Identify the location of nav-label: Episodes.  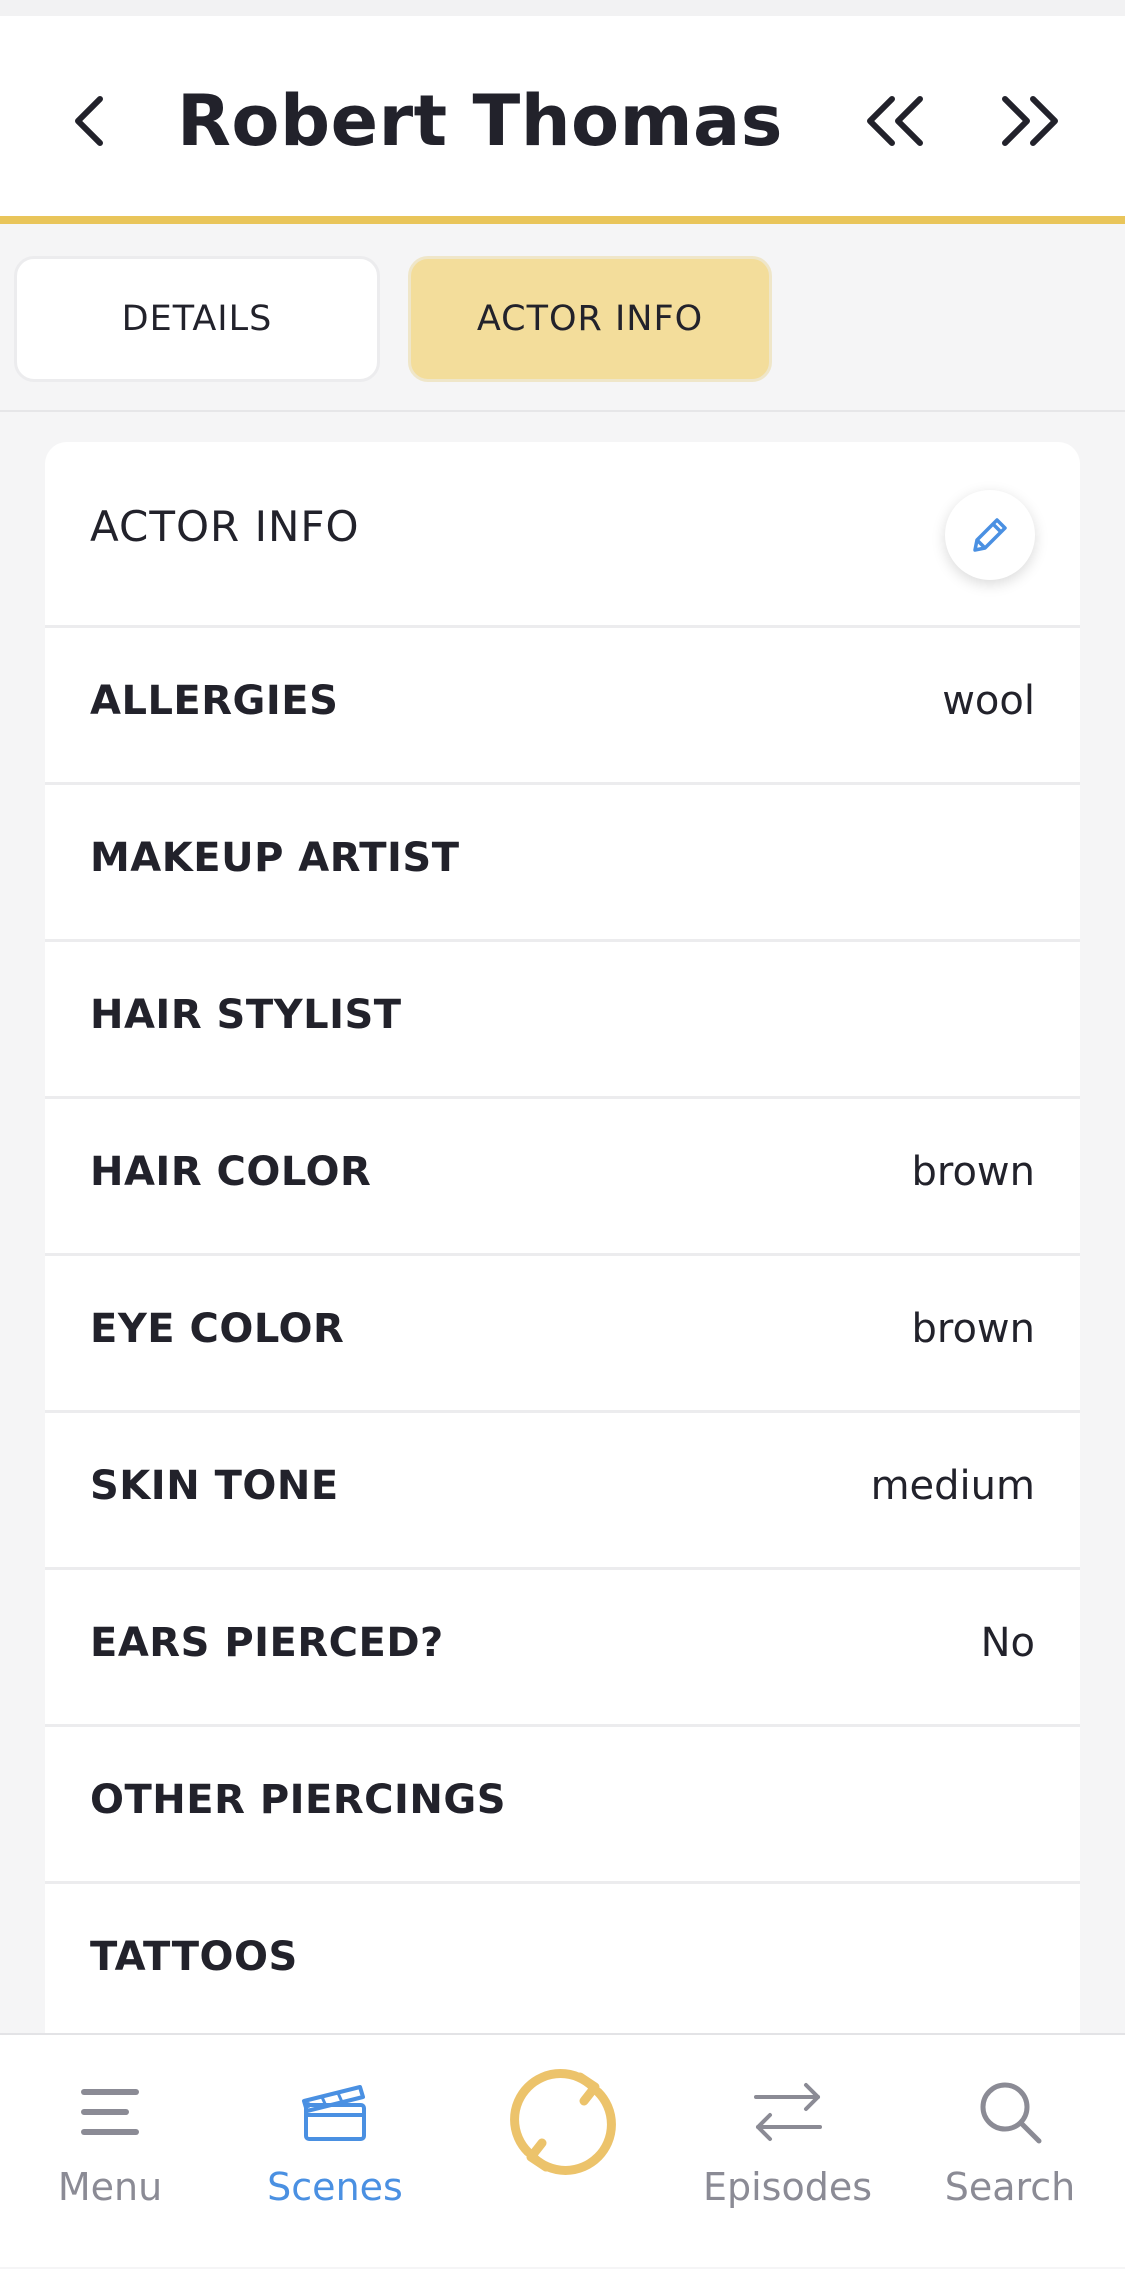
(787, 2187).